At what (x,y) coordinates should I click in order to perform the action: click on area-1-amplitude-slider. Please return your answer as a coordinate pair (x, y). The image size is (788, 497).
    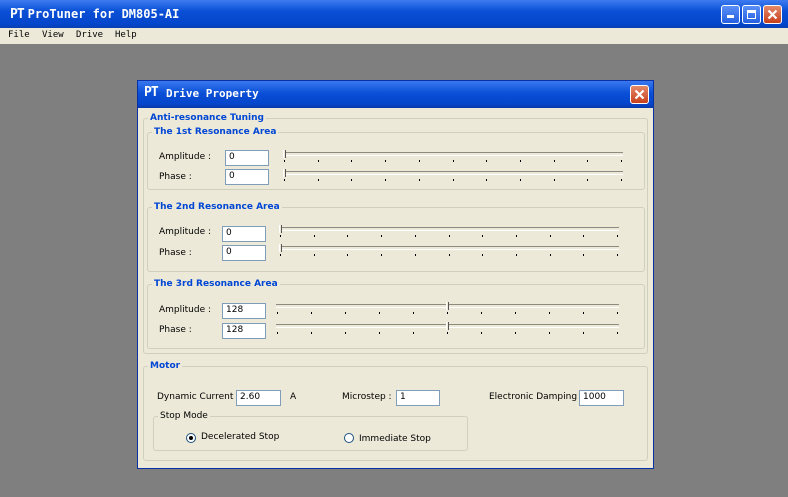
    Looking at the image, I should click on (453, 156).